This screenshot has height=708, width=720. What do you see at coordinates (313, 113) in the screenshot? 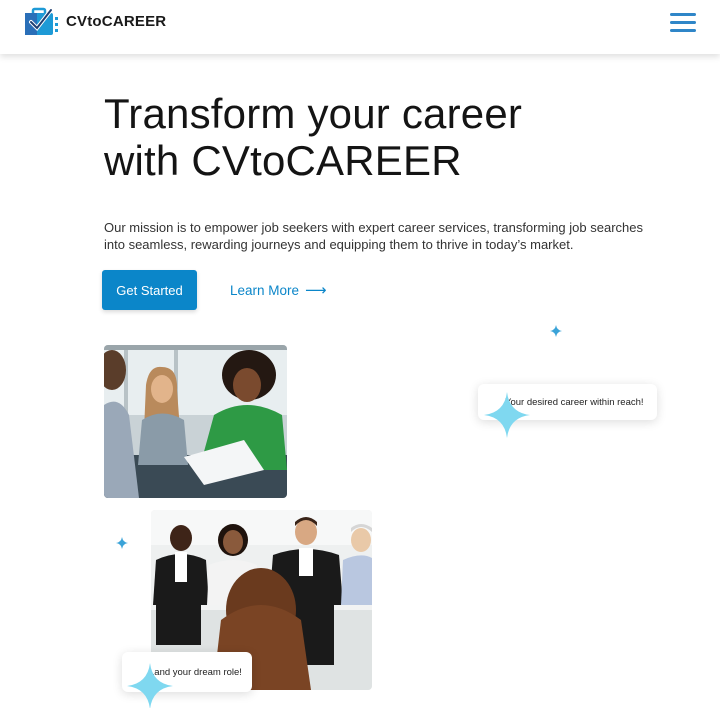
I see `hero-title-line-1: Transform your career` at bounding box center [313, 113].